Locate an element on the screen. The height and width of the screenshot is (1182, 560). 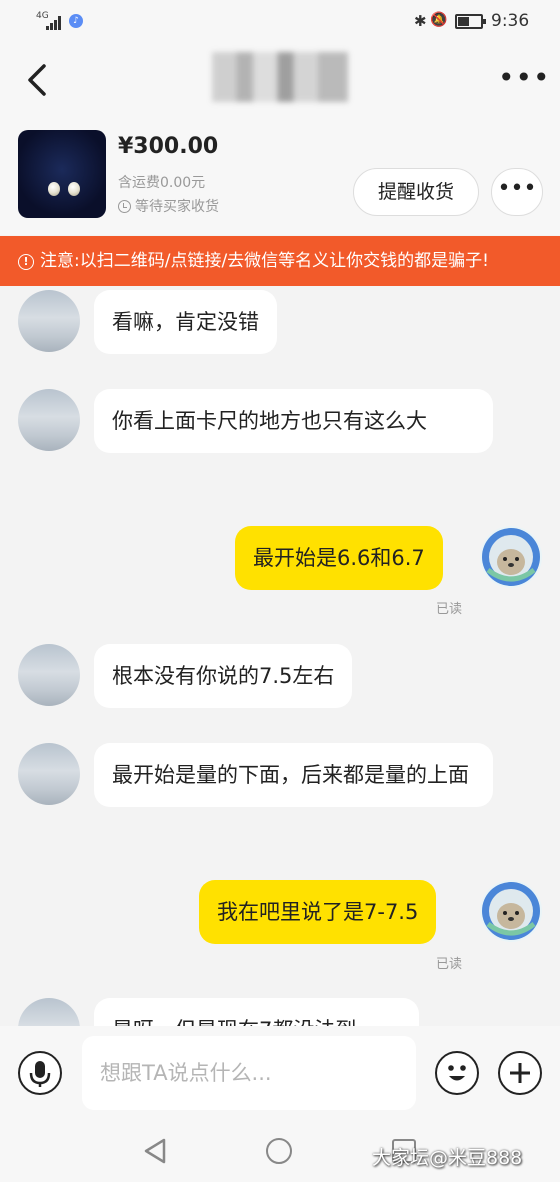
message-bubble: 我在吧里说了是7-7.5 is located at coordinates (318, 912).